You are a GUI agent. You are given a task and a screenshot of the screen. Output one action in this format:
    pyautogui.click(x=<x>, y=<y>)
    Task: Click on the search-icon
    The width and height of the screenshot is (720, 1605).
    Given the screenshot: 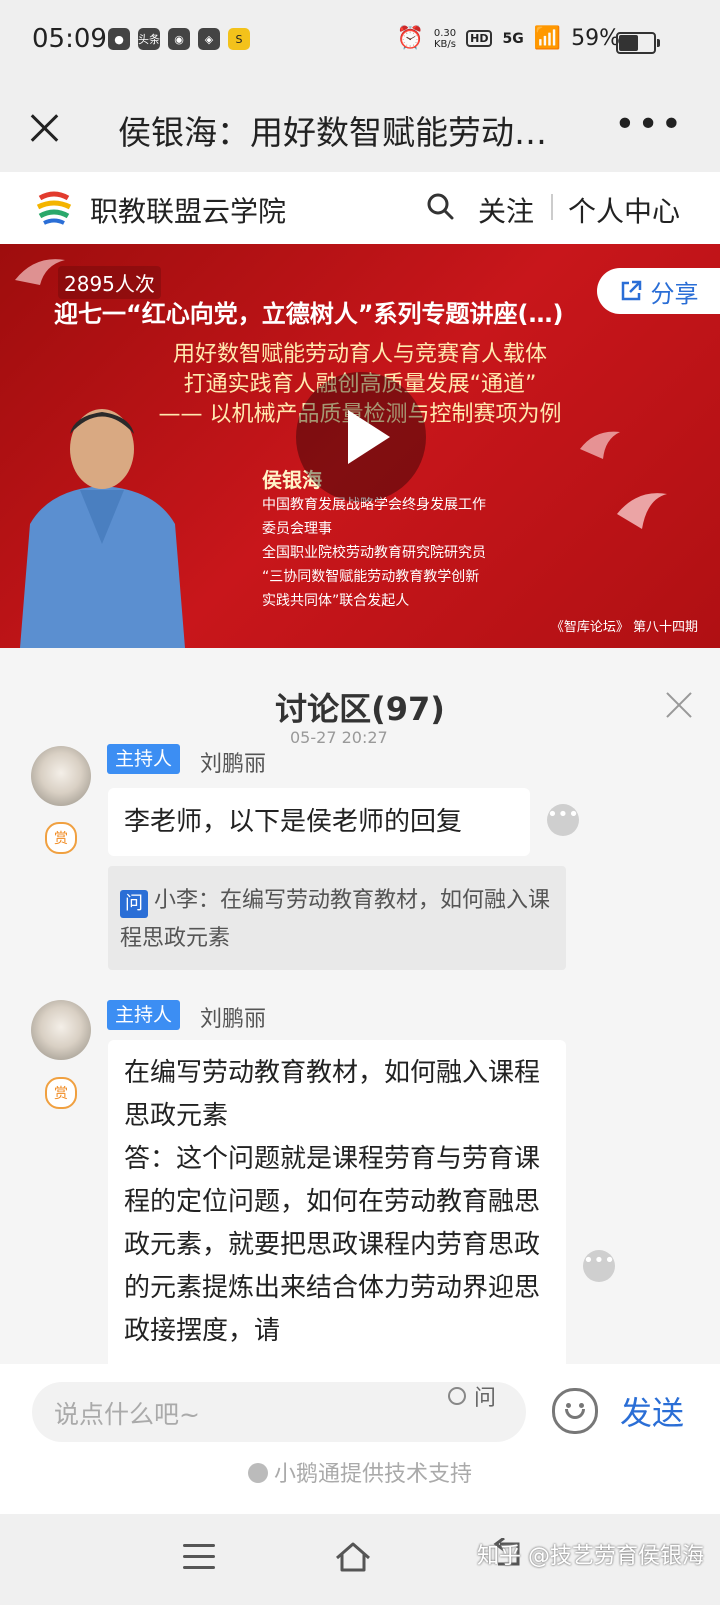 What is the action you would take?
    pyautogui.click(x=440, y=206)
    